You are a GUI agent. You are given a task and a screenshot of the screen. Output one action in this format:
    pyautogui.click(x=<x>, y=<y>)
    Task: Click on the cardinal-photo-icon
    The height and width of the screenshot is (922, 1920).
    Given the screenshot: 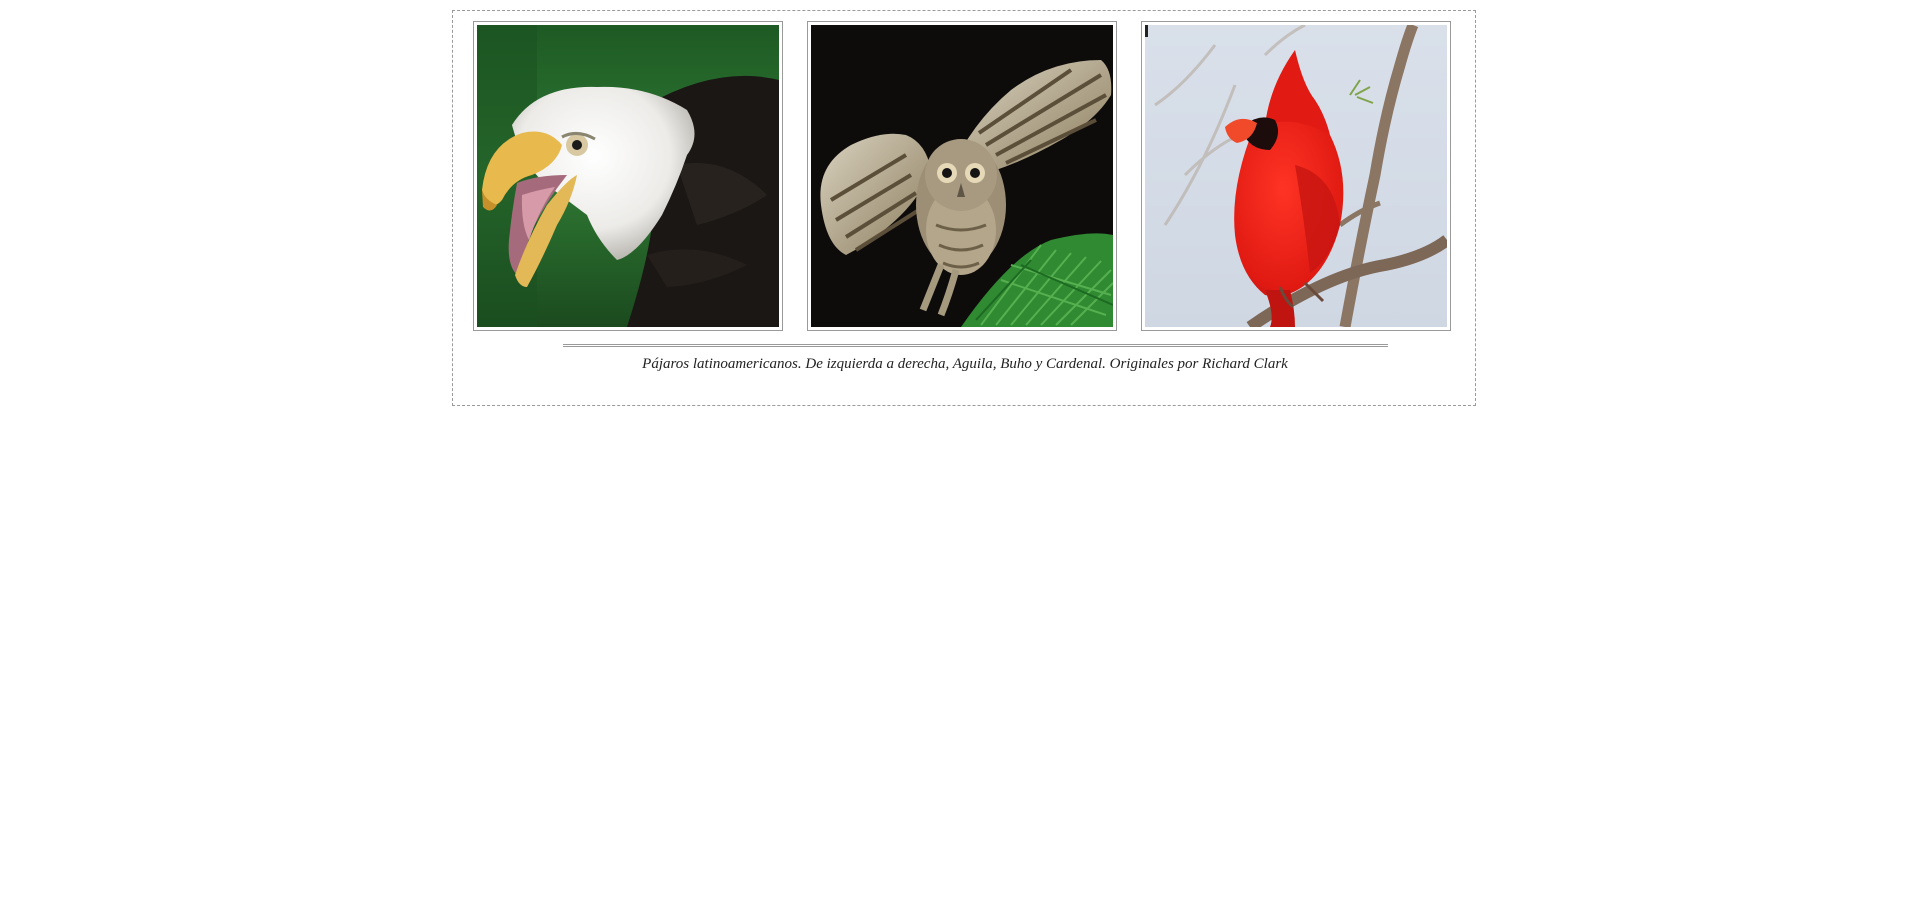 What is the action you would take?
    pyautogui.click(x=1296, y=176)
    